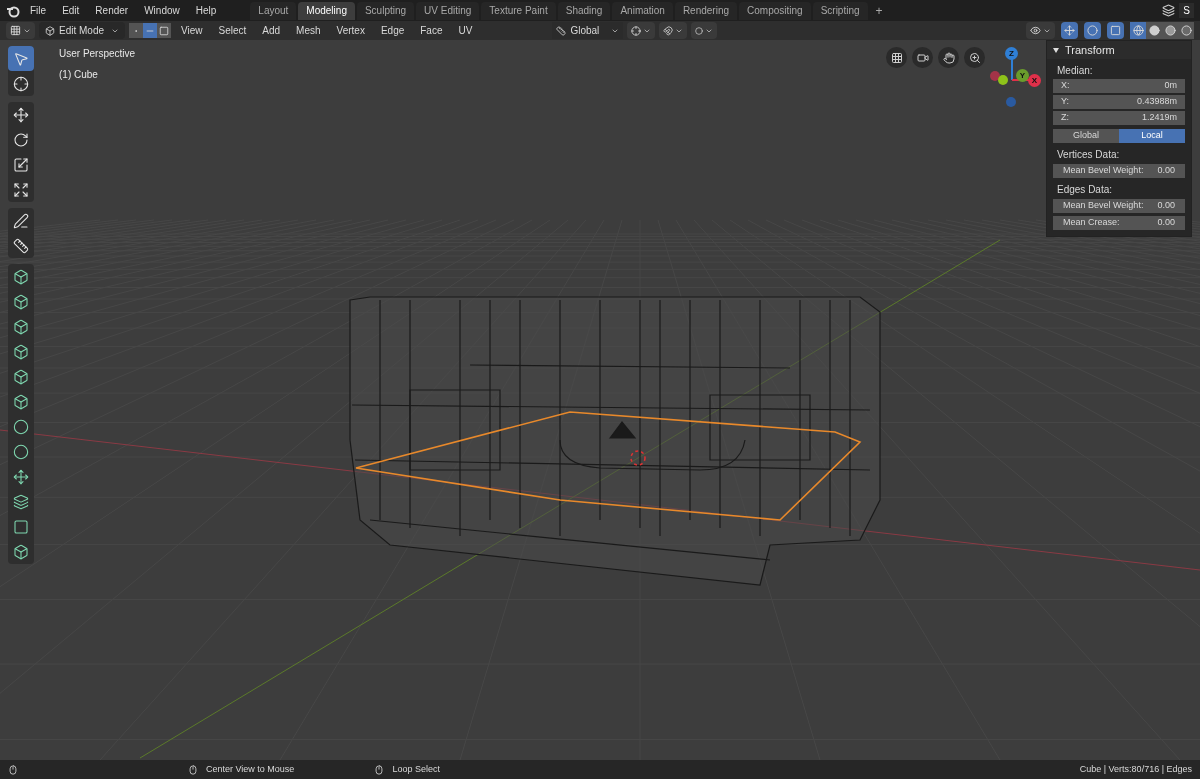 Image resolution: width=1200 pixels, height=779 pixels. I want to click on workspace-tab: Texture Paint, so click(518, 10).